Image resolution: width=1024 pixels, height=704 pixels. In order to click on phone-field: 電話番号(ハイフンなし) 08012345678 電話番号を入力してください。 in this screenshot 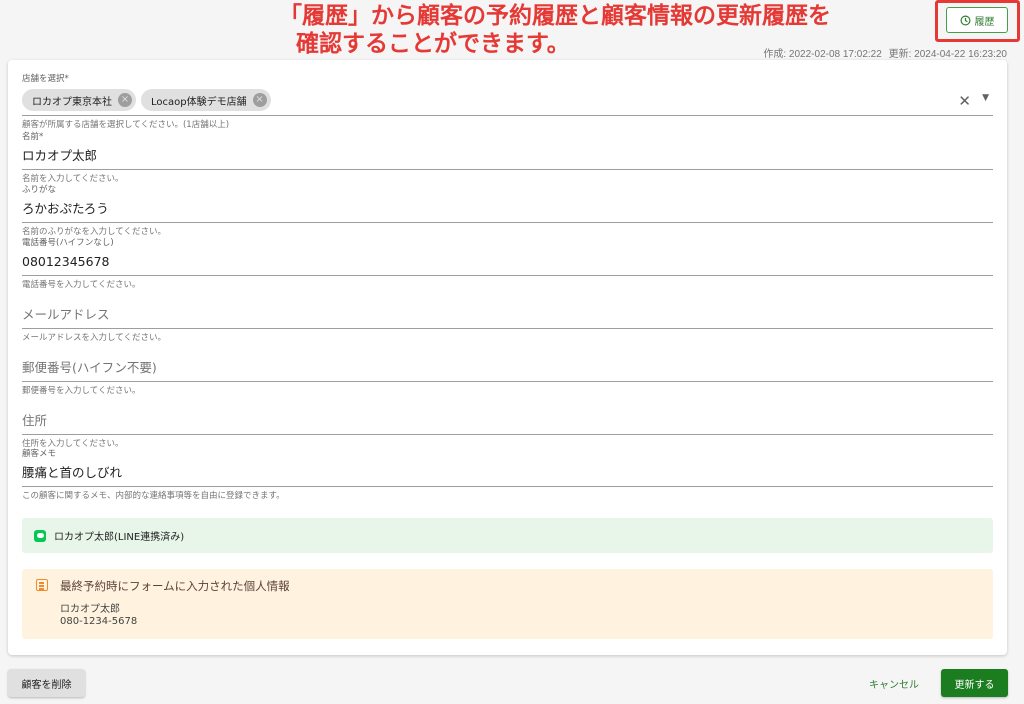, I will do `click(507, 264)`.